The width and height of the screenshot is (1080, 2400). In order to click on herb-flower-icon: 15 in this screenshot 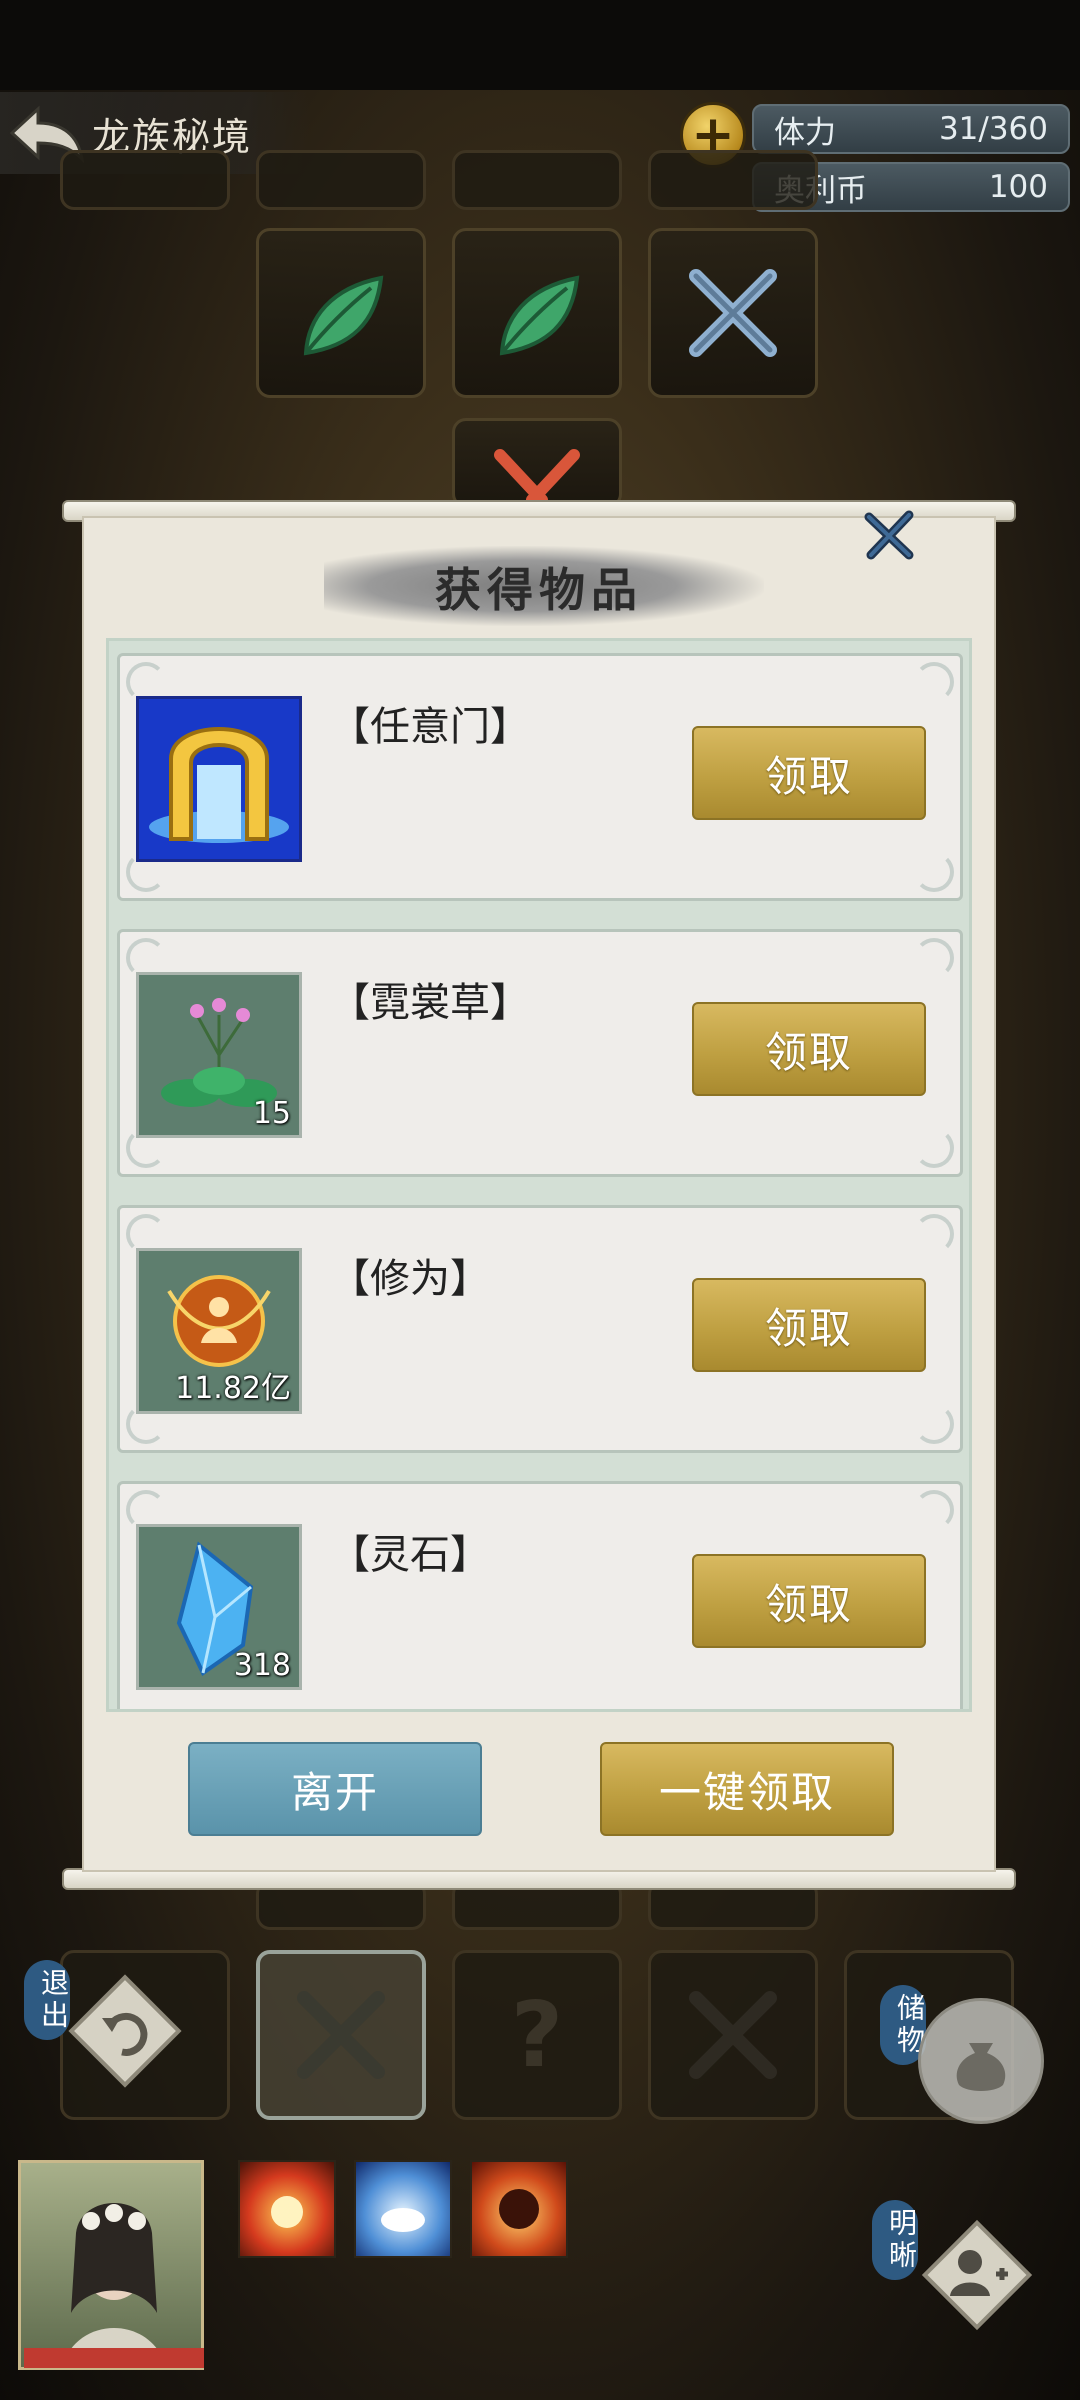, I will do `click(219, 1055)`.